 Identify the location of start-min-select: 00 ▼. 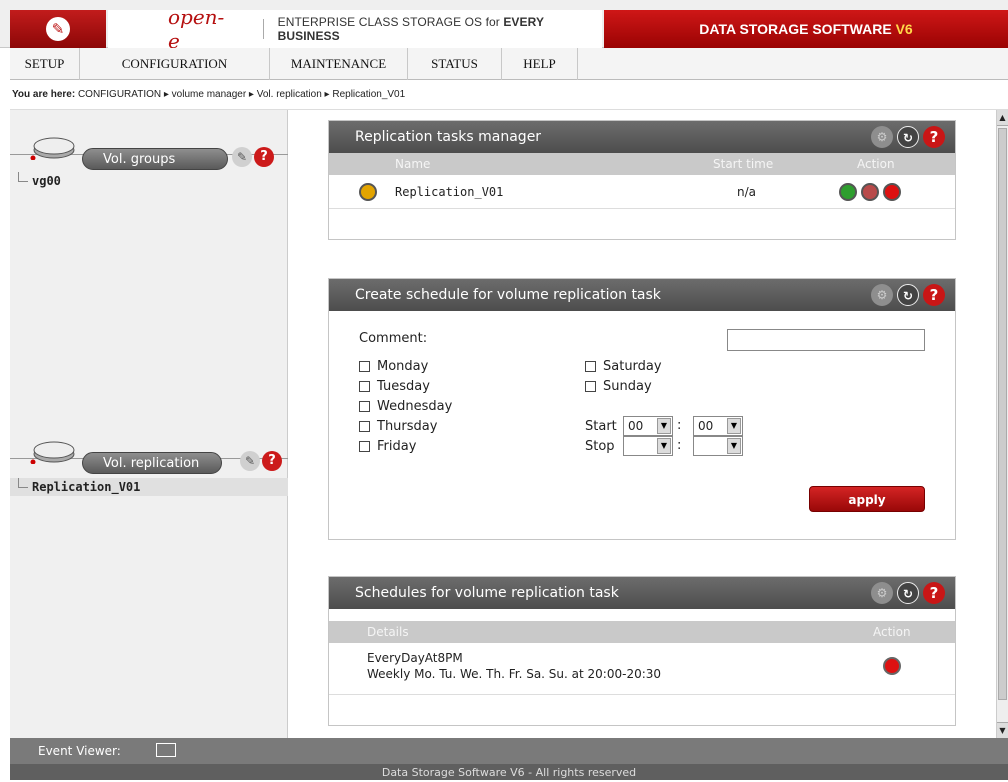
(718, 426).